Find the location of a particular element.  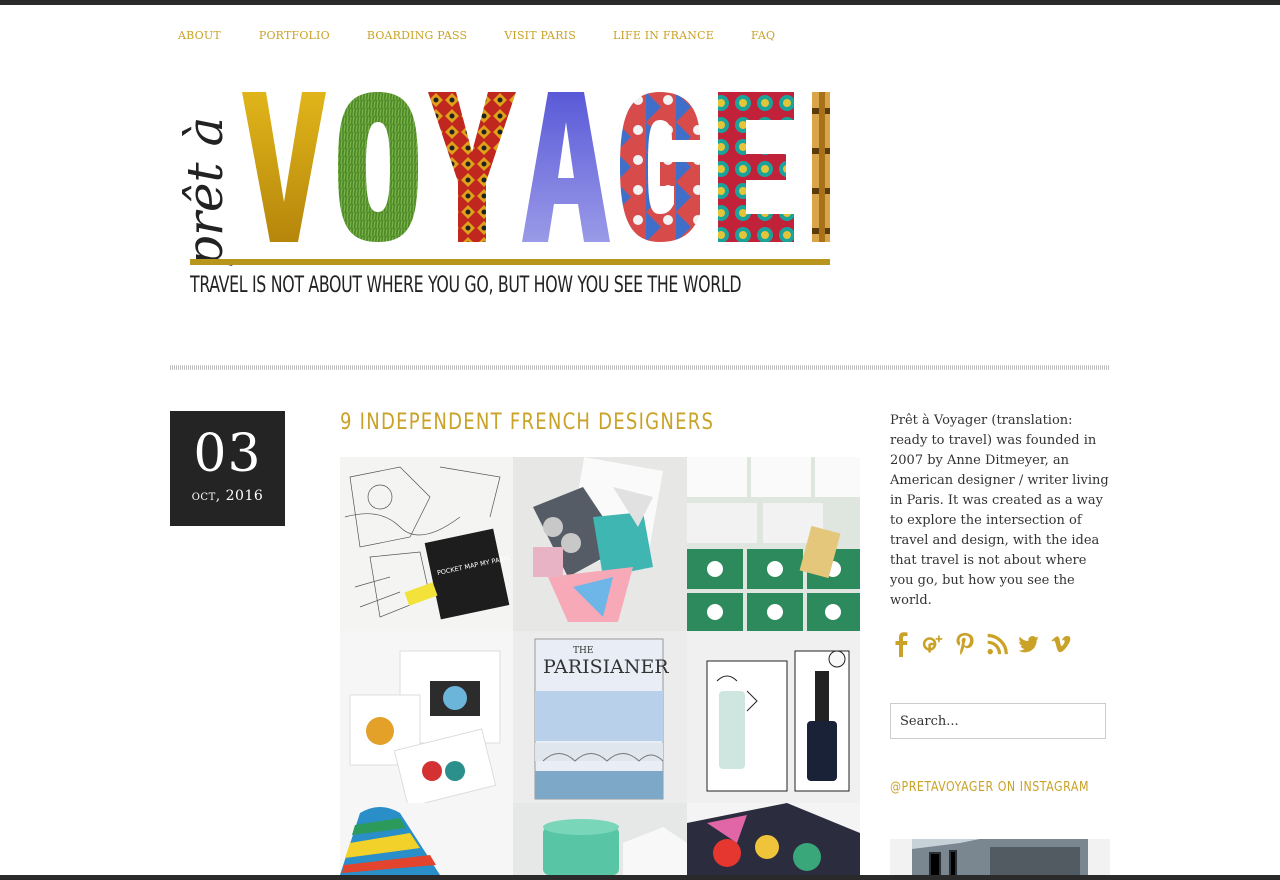

collage-notebook is located at coordinates (600, 544).